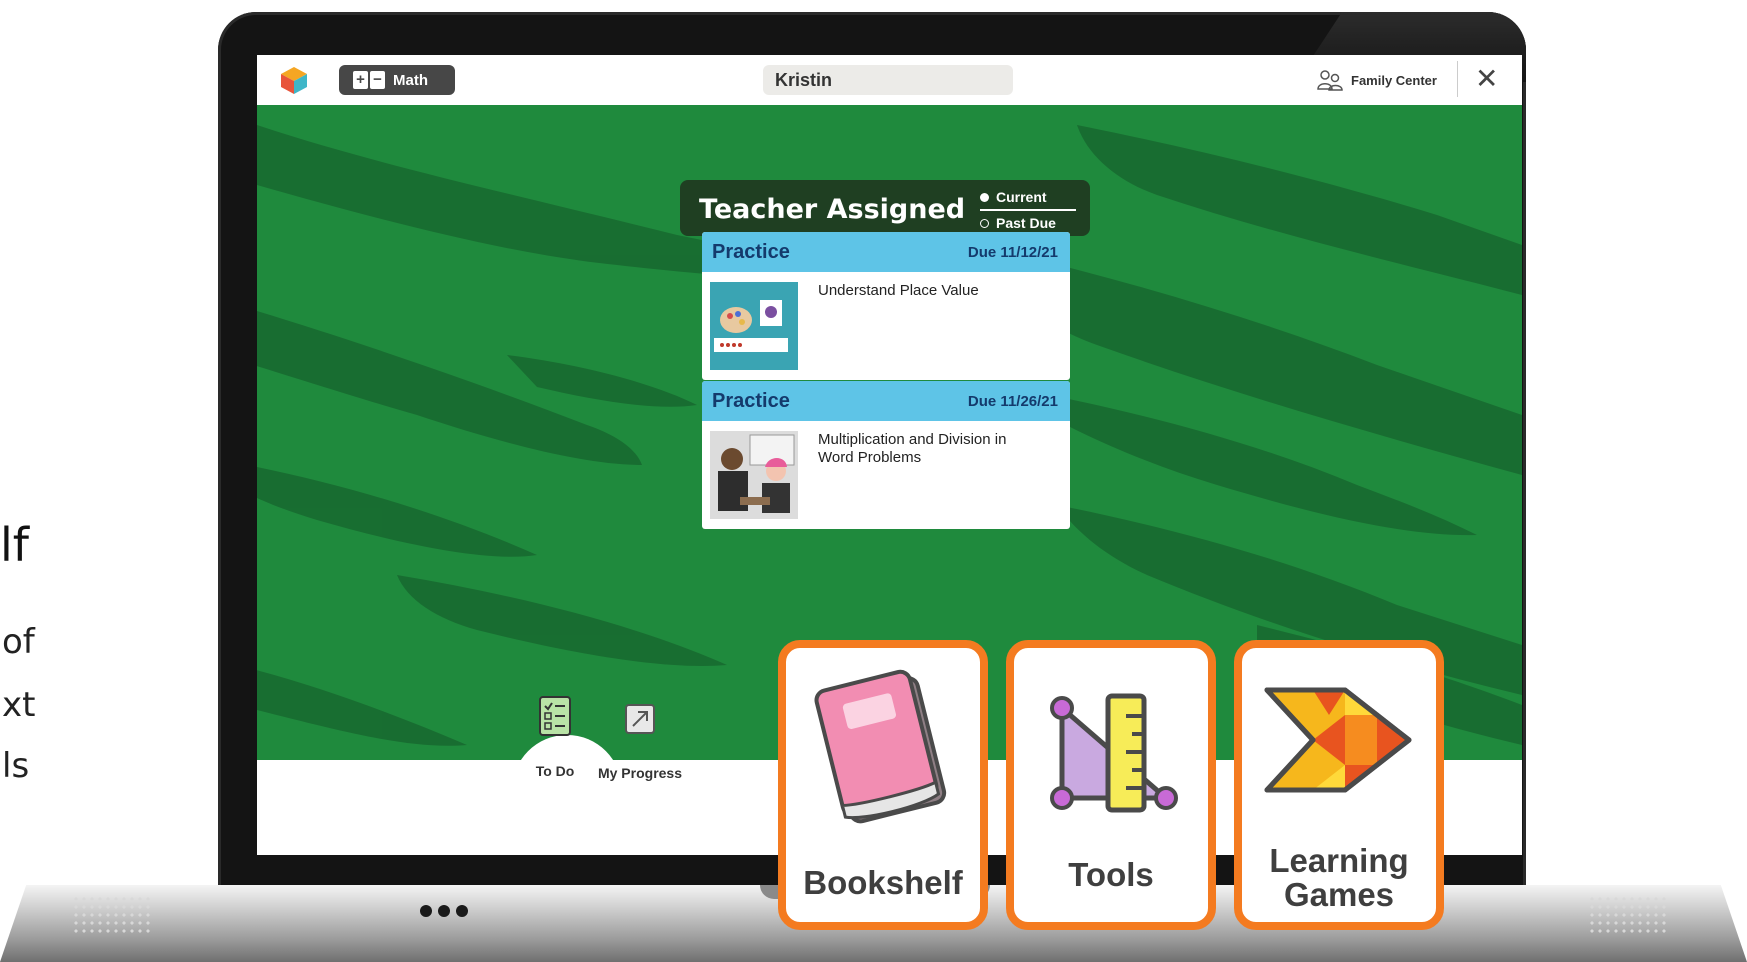 The height and width of the screenshot is (962, 1747). What do you see at coordinates (294, 80) in the screenshot?
I see `app-logo-cube-icon` at bounding box center [294, 80].